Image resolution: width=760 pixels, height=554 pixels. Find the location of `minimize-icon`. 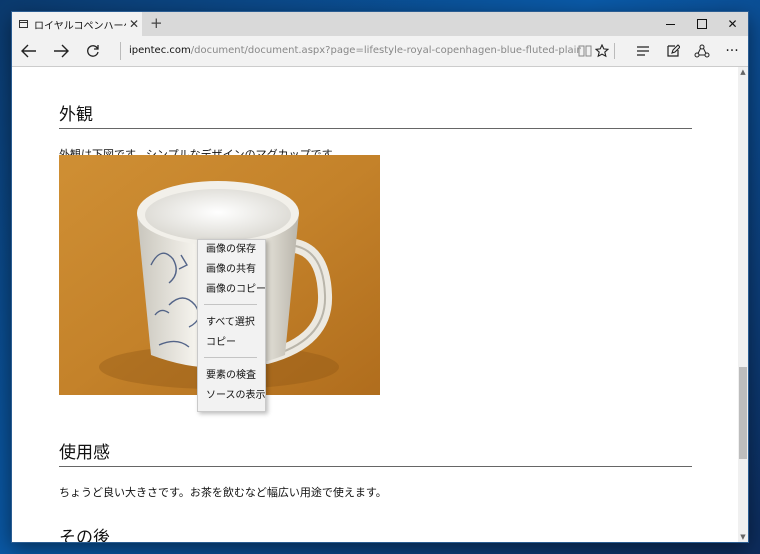

minimize-icon is located at coordinates (670, 24).